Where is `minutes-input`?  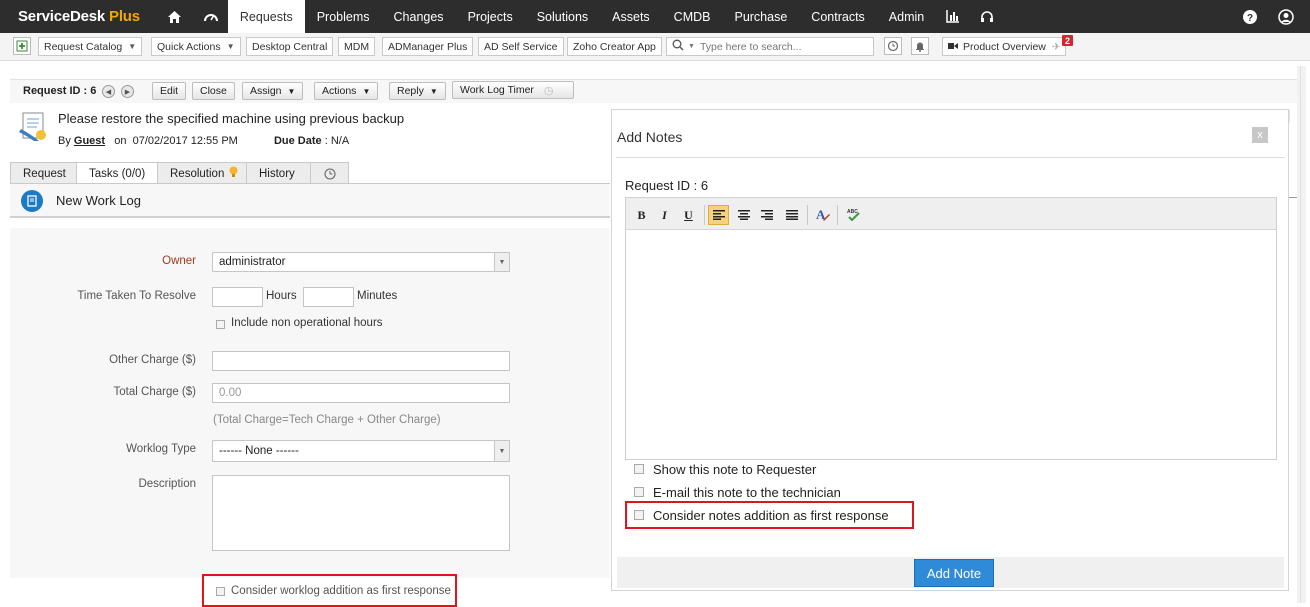
minutes-input is located at coordinates (328, 297).